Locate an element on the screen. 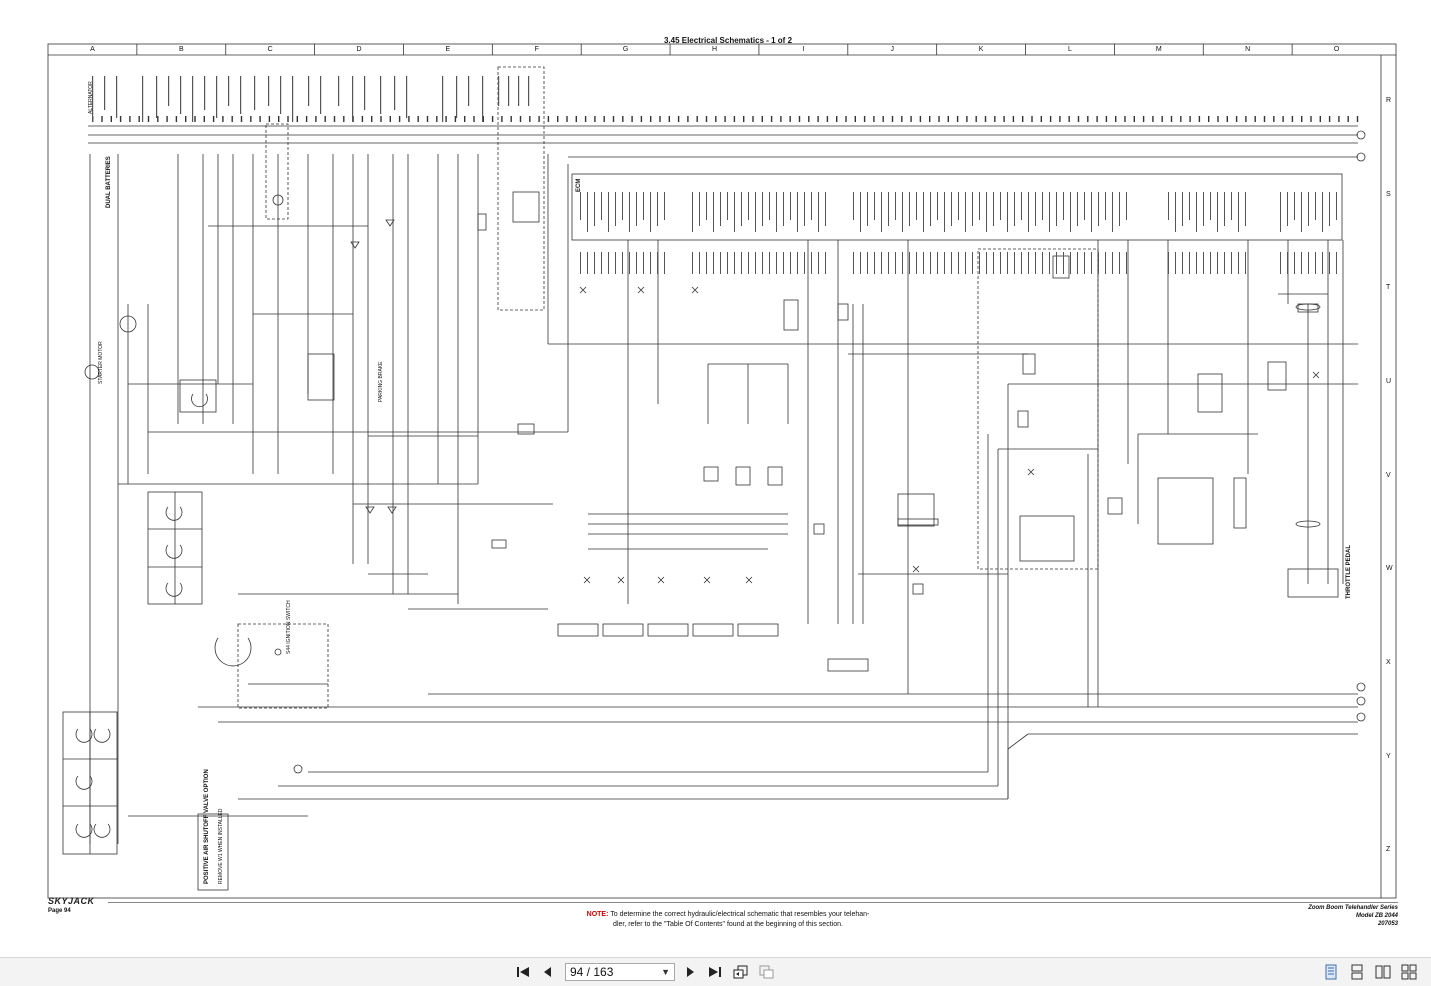  column-label-d: D is located at coordinates (359, 49).